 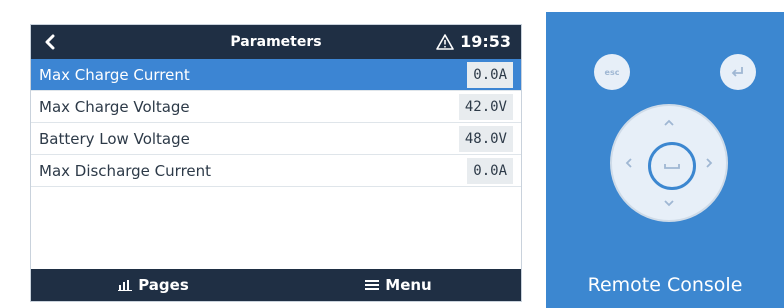 I want to click on remote-console-title: Remote Console, so click(x=665, y=285).